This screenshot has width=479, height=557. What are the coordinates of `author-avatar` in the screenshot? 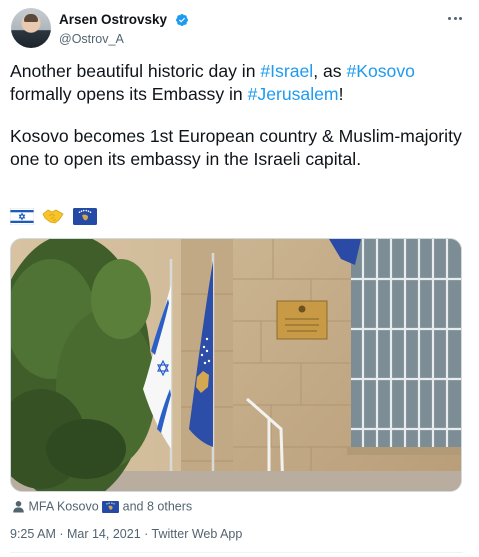 It's located at (31, 28).